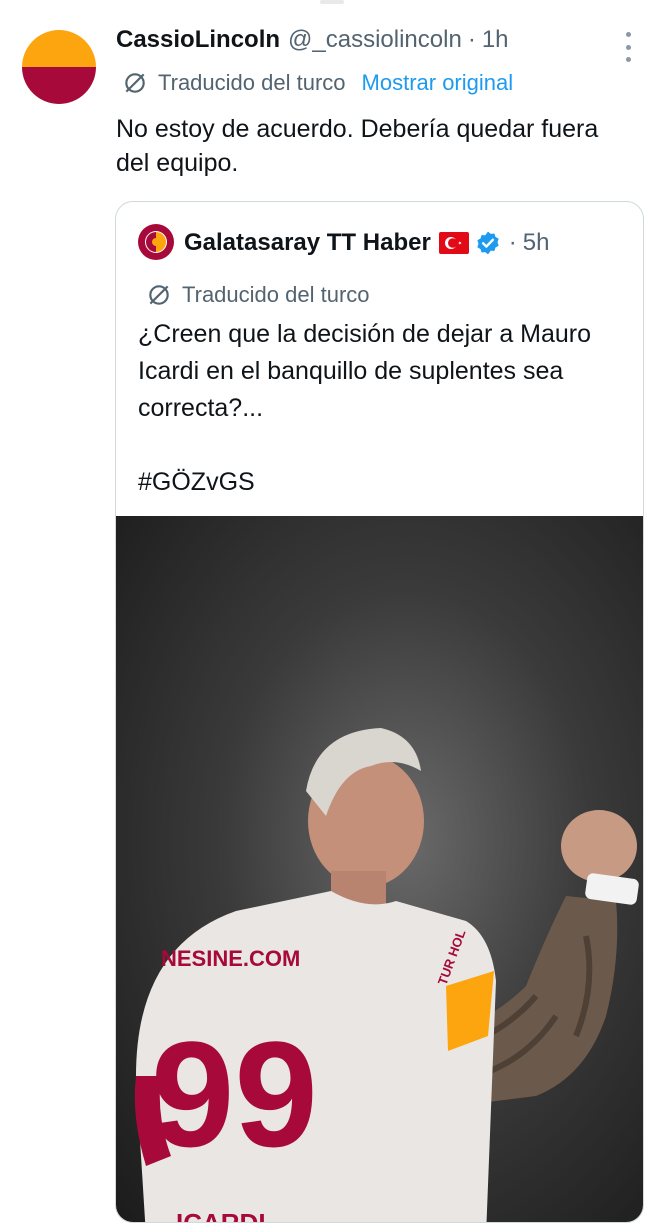 Image resolution: width=665 pixels, height=1223 pixels. I want to click on translation-row: Traducido del turco Mostrar original, so click(317, 83).